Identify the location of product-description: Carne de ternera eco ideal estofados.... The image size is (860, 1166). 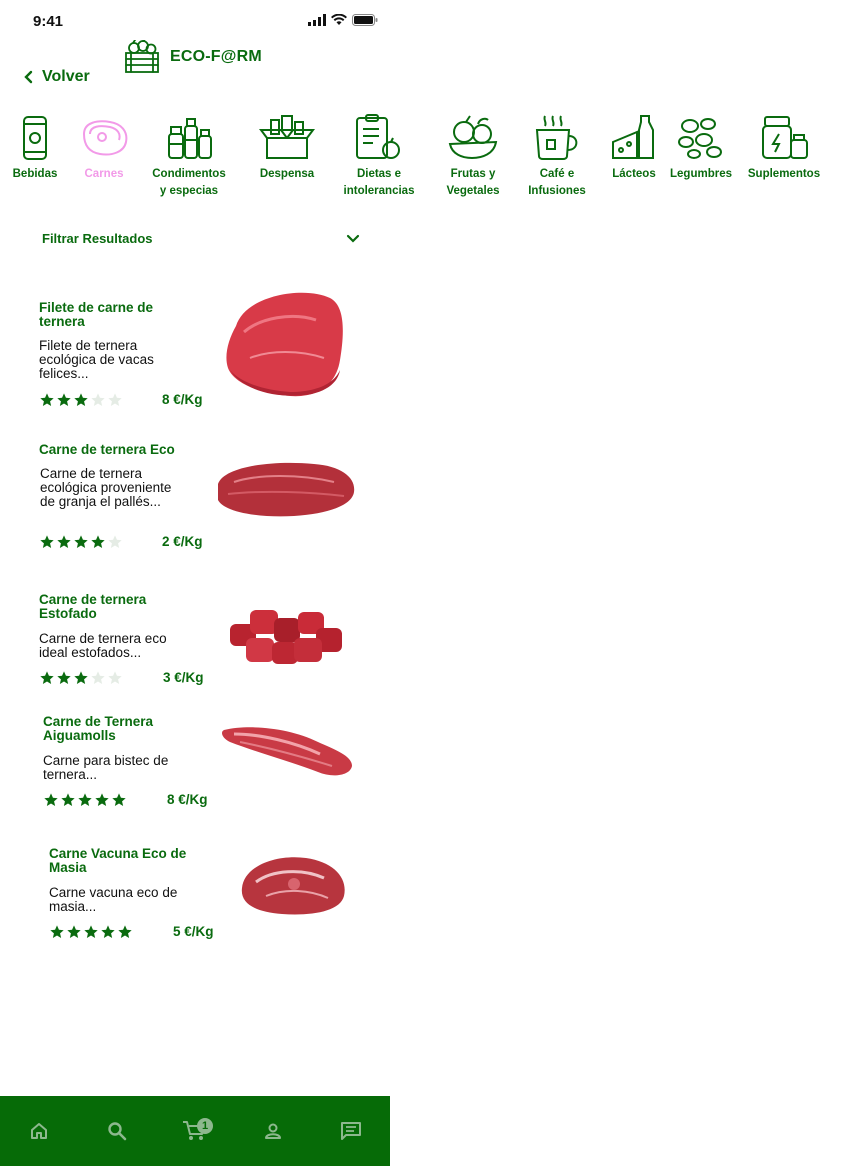
(103, 645).